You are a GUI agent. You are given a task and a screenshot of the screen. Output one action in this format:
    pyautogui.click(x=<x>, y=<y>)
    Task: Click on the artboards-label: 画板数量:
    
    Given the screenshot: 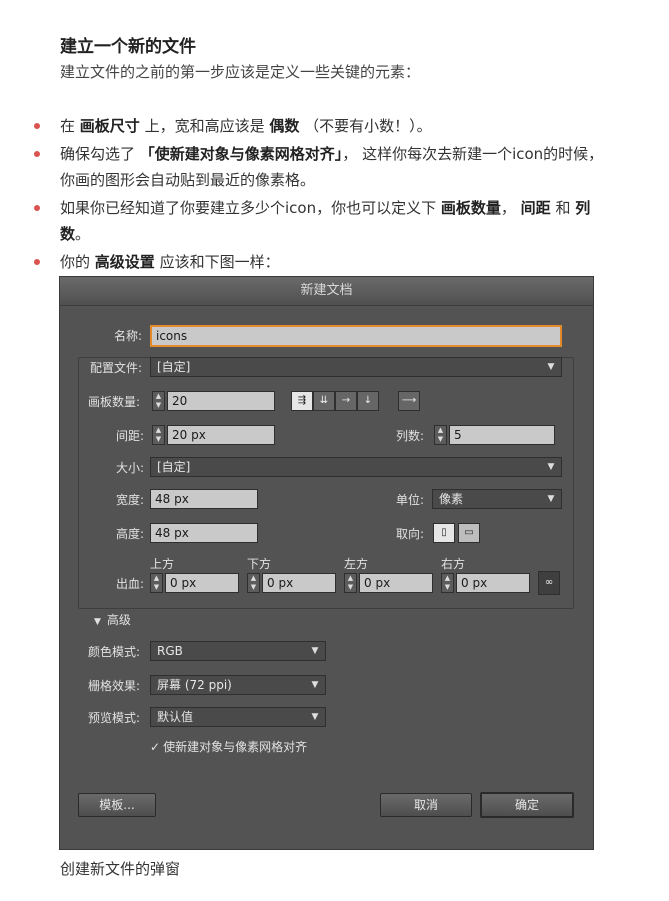 What is the action you would take?
    pyautogui.click(x=114, y=402)
    